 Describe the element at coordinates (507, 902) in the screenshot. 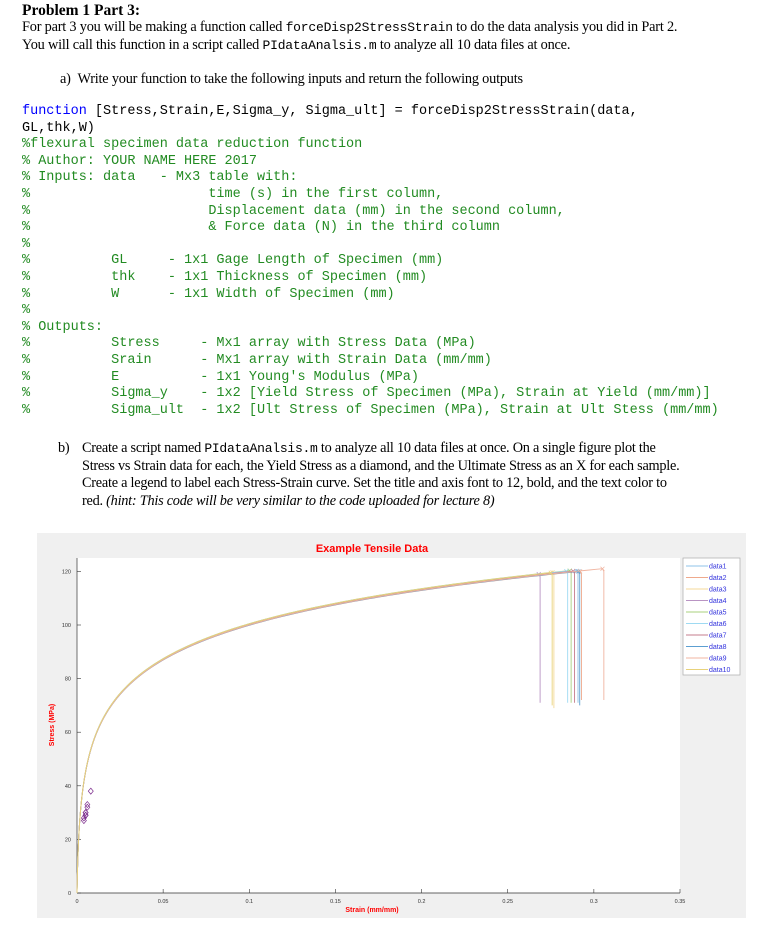

I see `x-tick-label: 0.25` at that location.